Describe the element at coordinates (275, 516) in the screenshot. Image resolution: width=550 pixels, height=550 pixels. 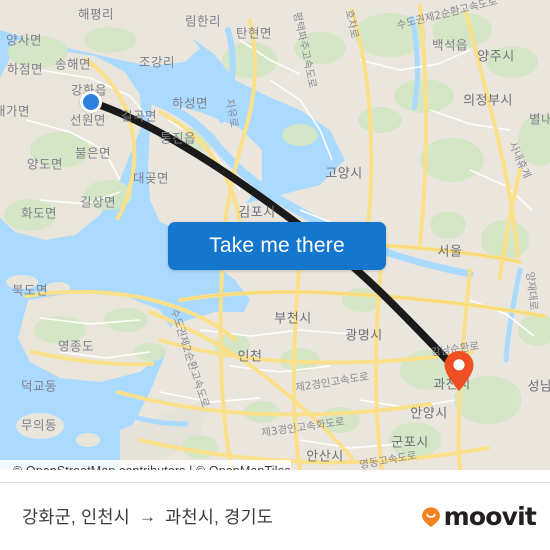
I see `footer-bar: 강화군, 인천시 → 과천시, 경기도 moovit` at that location.